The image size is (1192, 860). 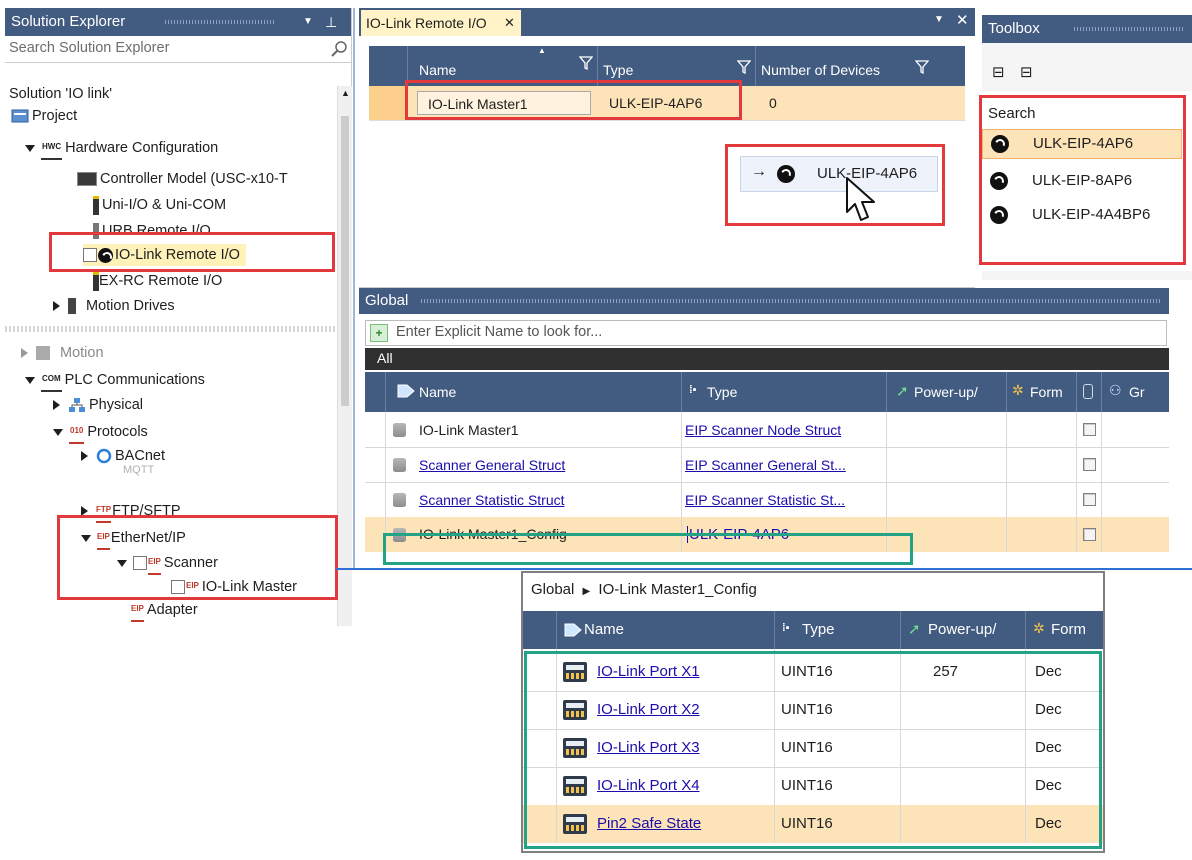 I want to click on scroll-thumb, so click(x=345, y=261).